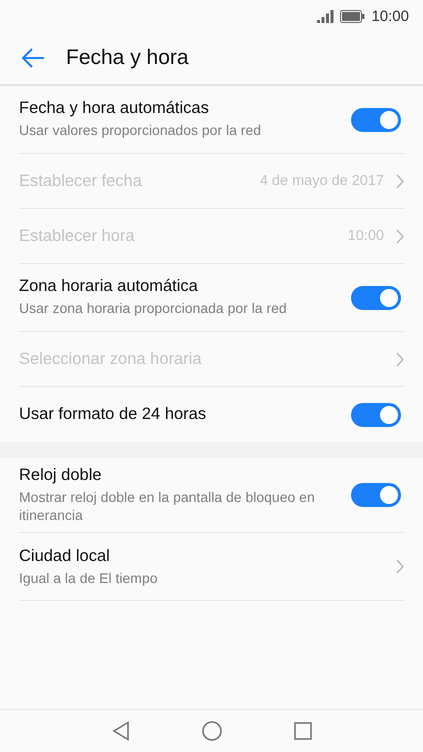 The image size is (423, 752). I want to click on setting-description: Mostrar reloj doble en la pantalla de bloqueo en itinerancia, so click(167, 506).